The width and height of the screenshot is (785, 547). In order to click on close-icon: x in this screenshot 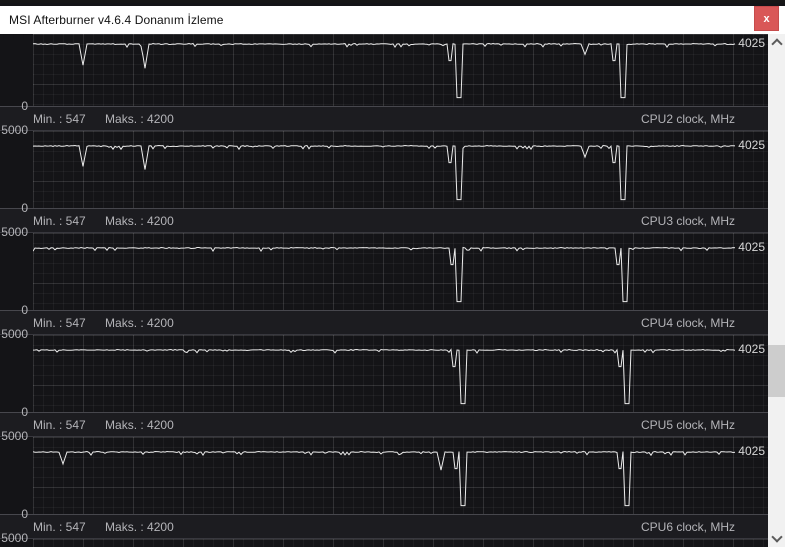, I will do `click(766, 18)`.